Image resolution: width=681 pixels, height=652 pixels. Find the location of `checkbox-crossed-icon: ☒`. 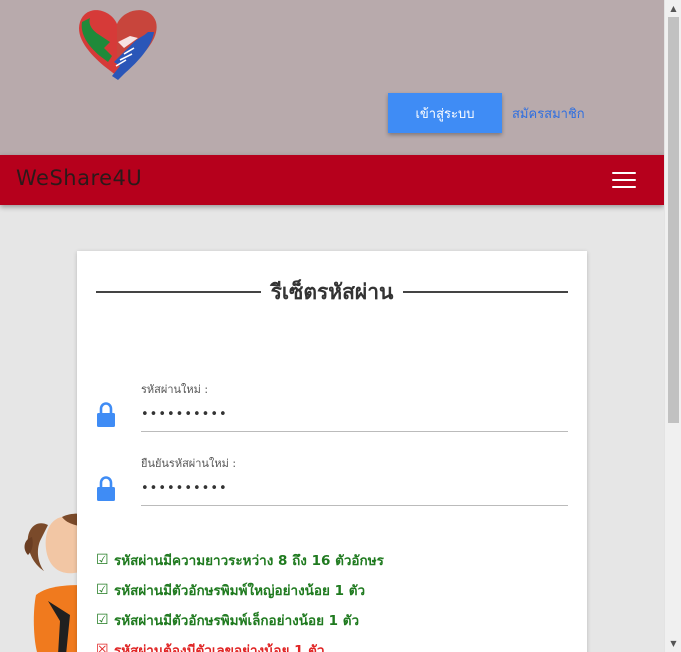

checkbox-crossed-icon: ☒ is located at coordinates (102, 647).